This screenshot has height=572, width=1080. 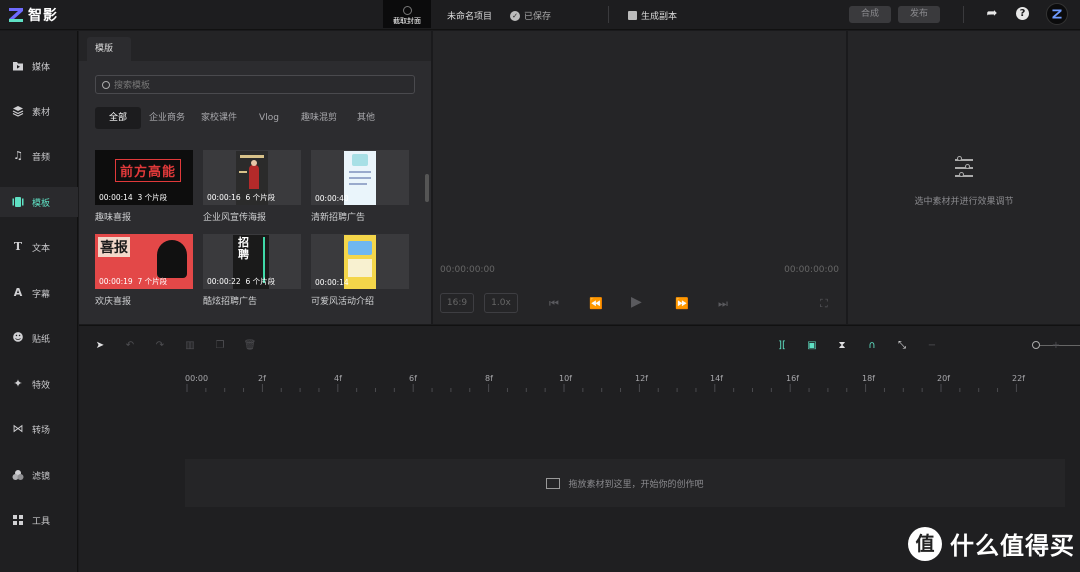 I want to click on category-all: 全部, so click(x=118, y=118).